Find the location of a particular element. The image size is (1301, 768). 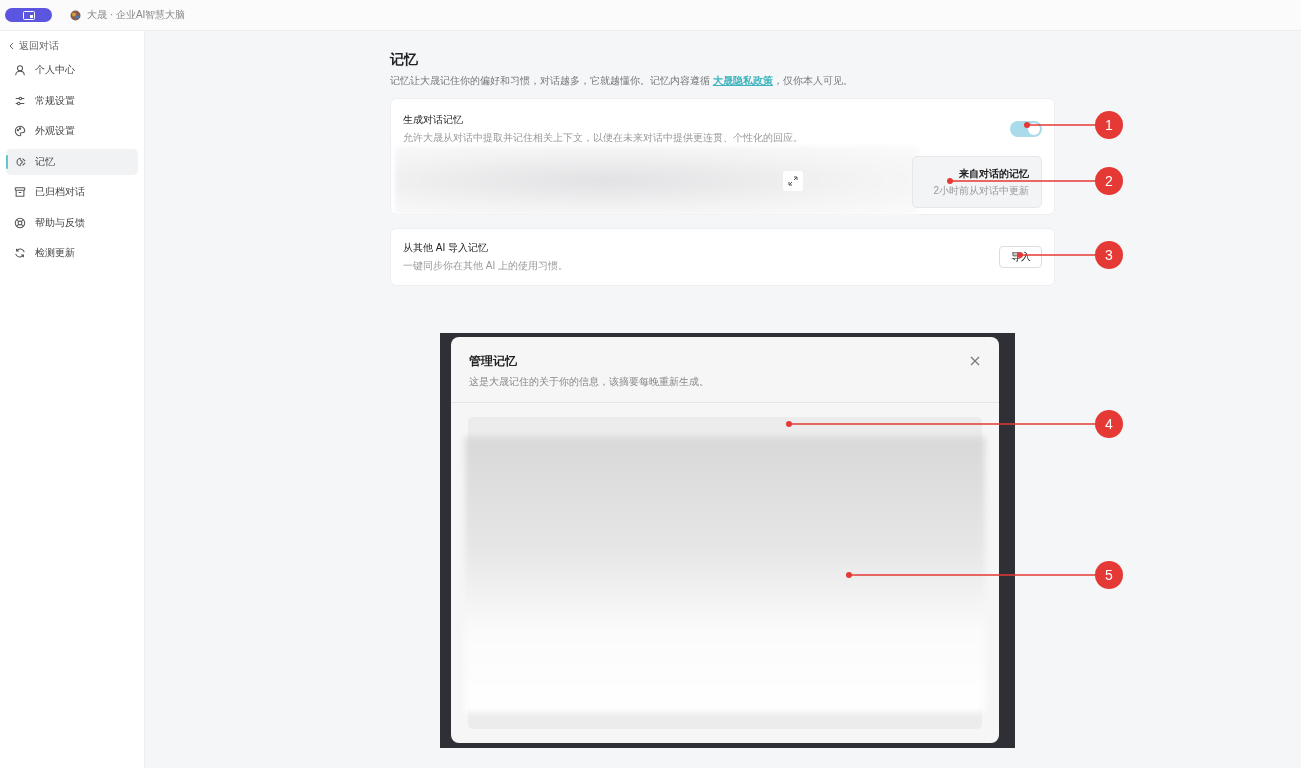

card-title: 生成对话记忆 is located at coordinates (433, 120).